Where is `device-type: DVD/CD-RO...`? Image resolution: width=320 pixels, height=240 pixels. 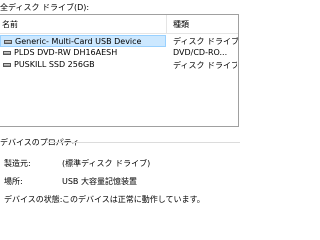
device-type: DVD/CD-RO... is located at coordinates (200, 52).